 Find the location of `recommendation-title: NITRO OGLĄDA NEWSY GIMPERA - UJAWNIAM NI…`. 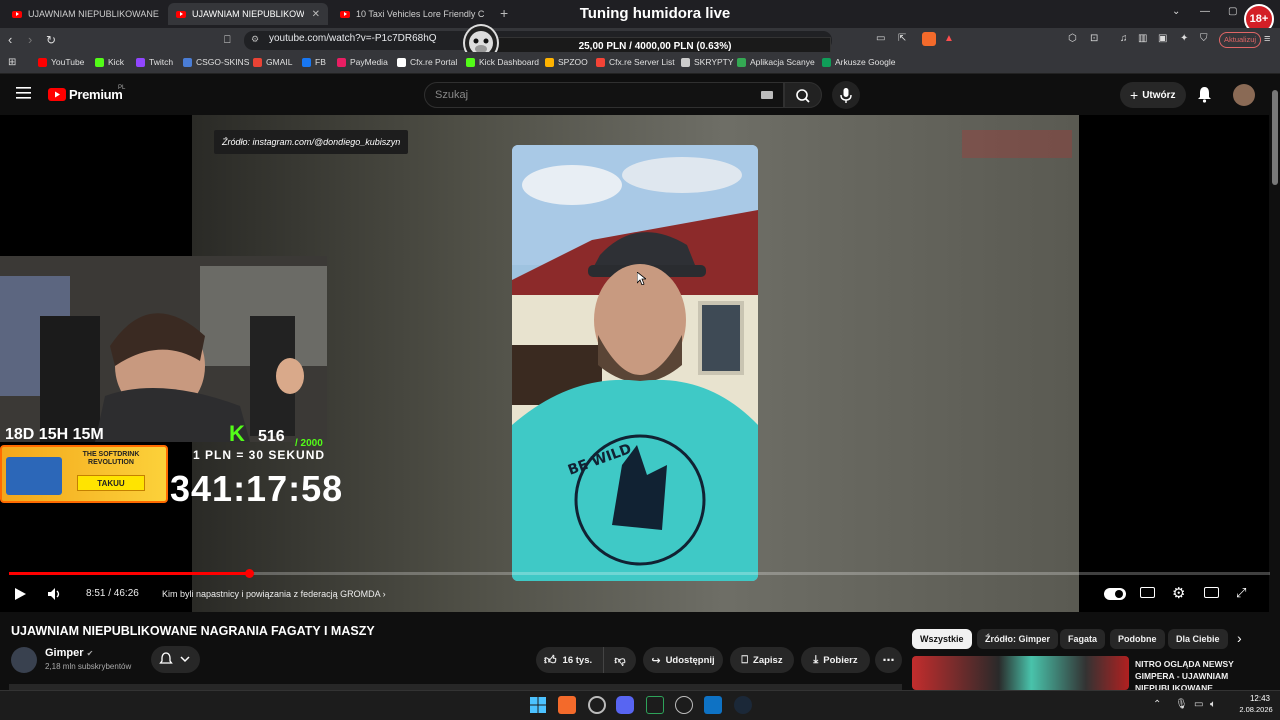

recommendation-title: NITRO OGLĄDA NEWSY GIMPERA - UJAWNIAM NI… is located at coordinates (1190, 674).